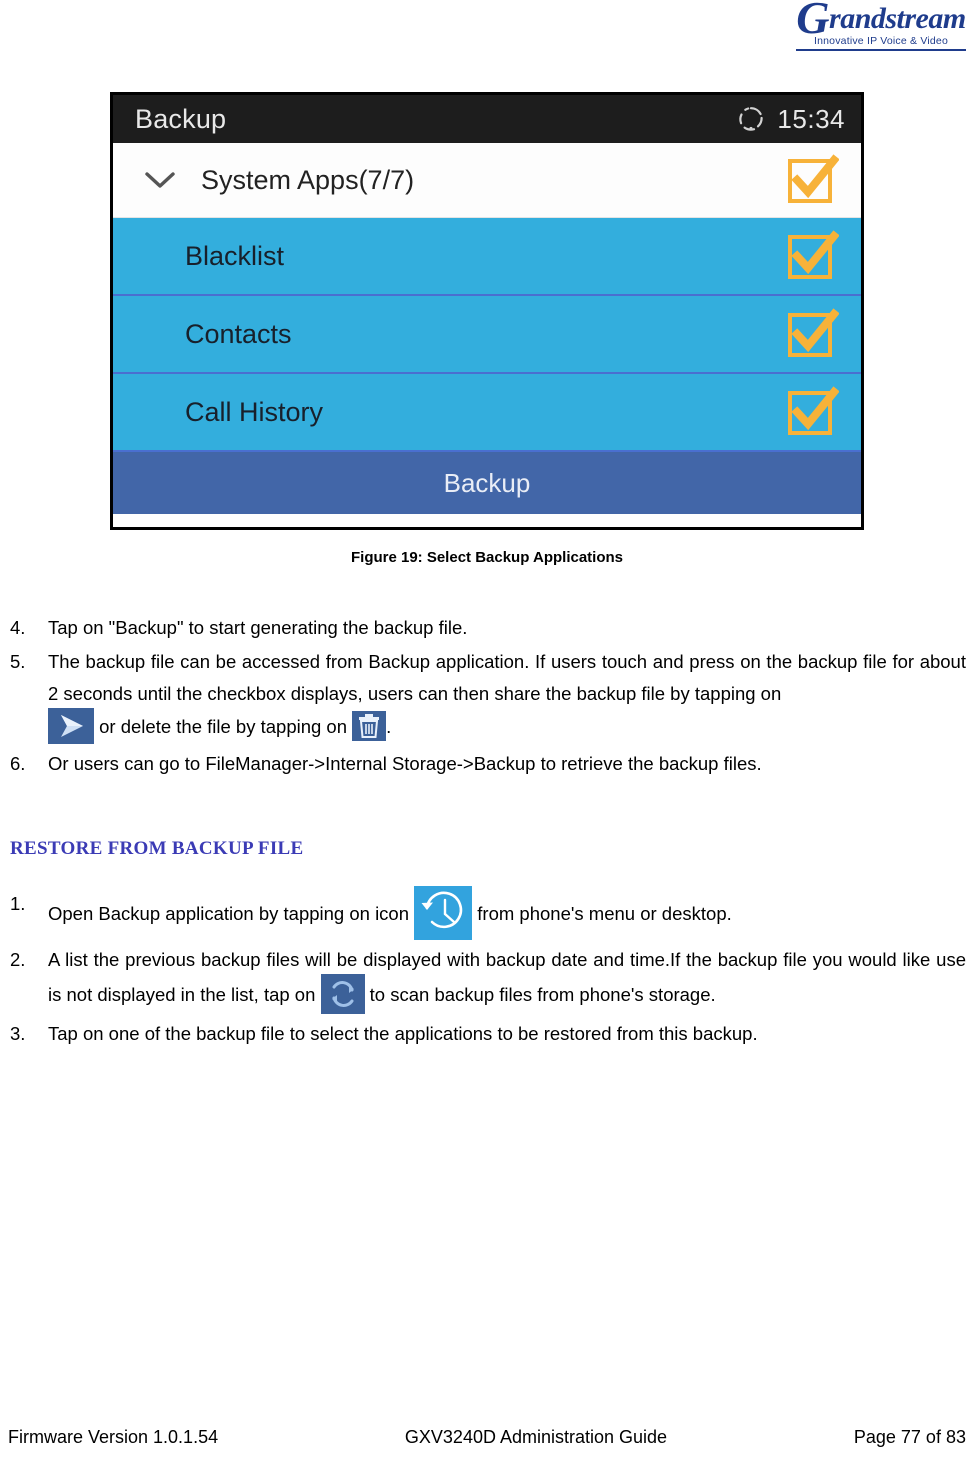  I want to click on footer-document-title: GXV3240D Administration Guide, so click(536, 1437).